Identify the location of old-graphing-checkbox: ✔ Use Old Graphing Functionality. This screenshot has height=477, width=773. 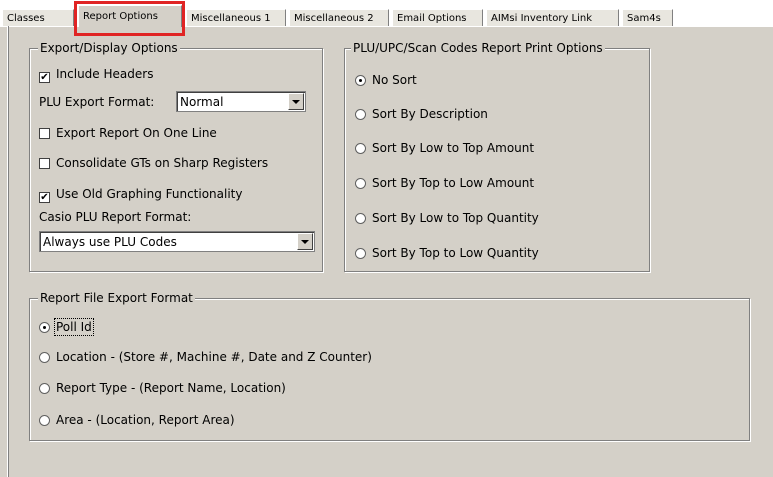
(141, 194).